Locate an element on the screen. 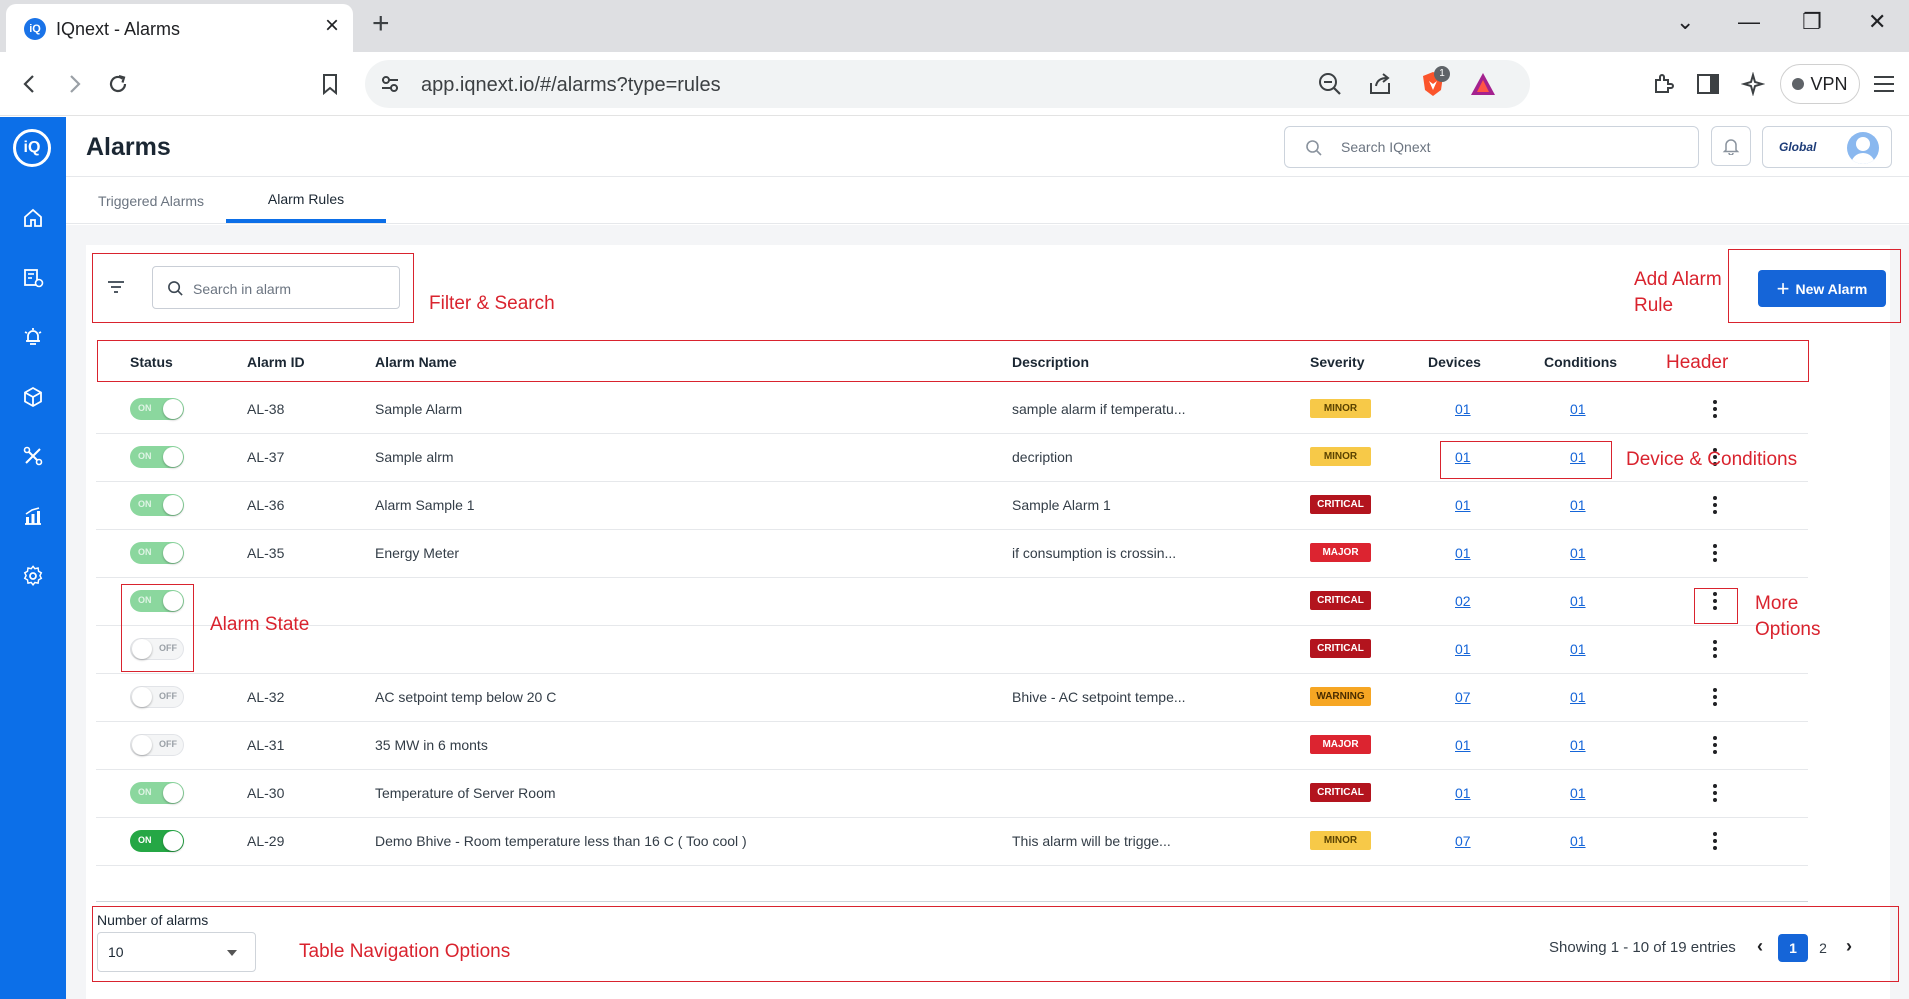  reload-icon is located at coordinates (118, 84).